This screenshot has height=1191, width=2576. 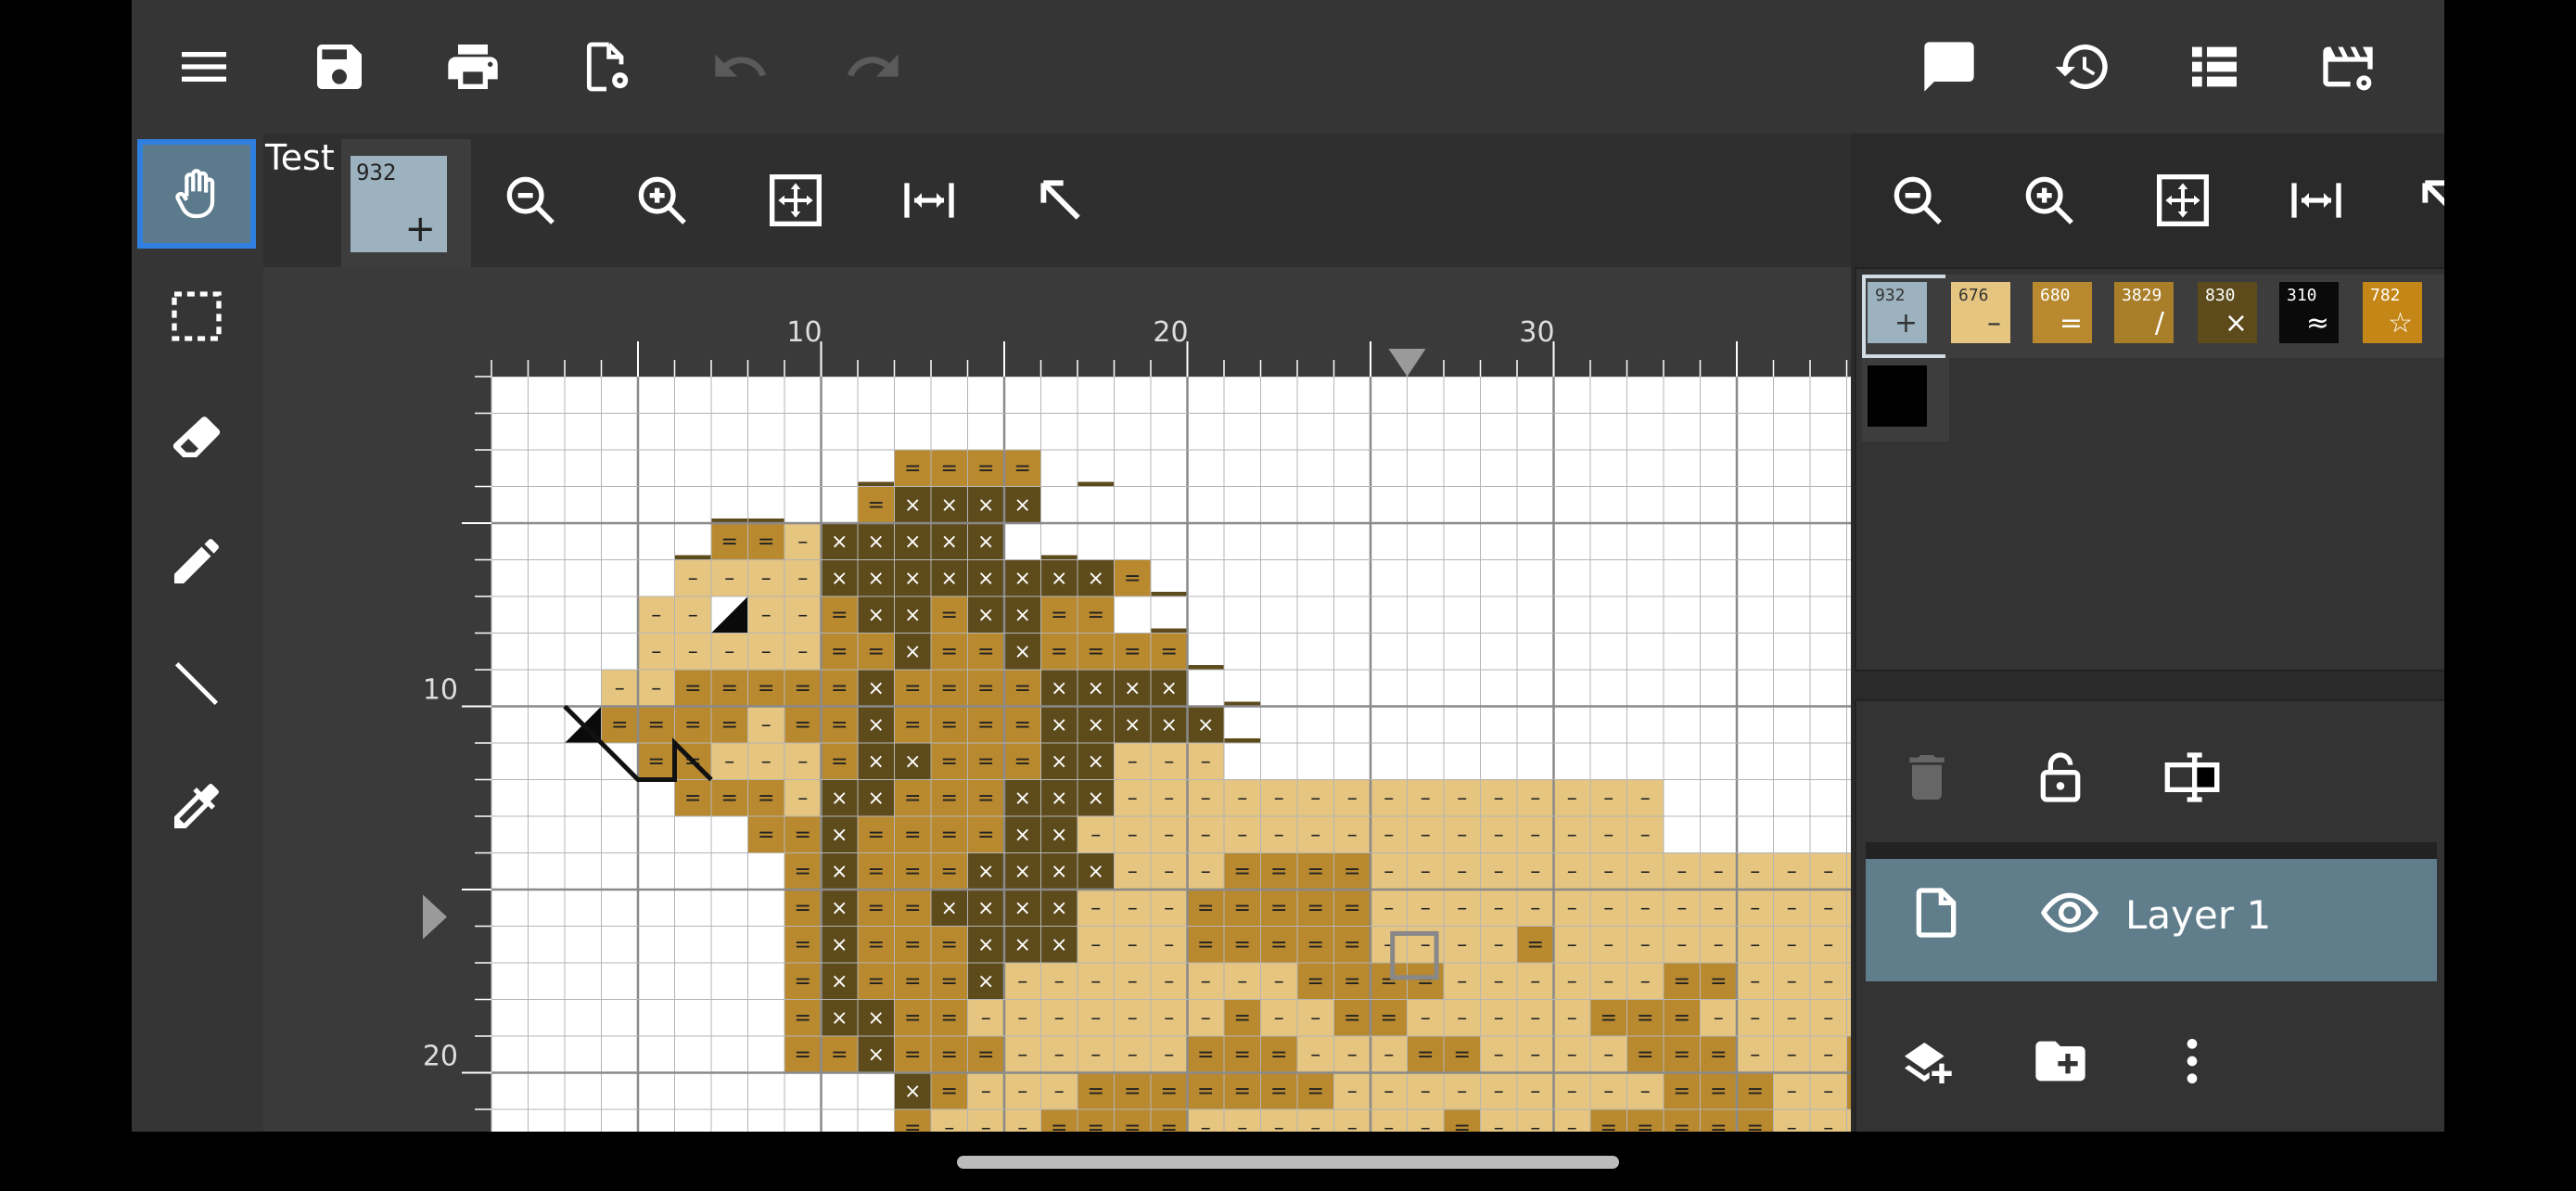 What do you see at coordinates (2049, 200) in the screenshot?
I see `palette-zoom-in-icon` at bounding box center [2049, 200].